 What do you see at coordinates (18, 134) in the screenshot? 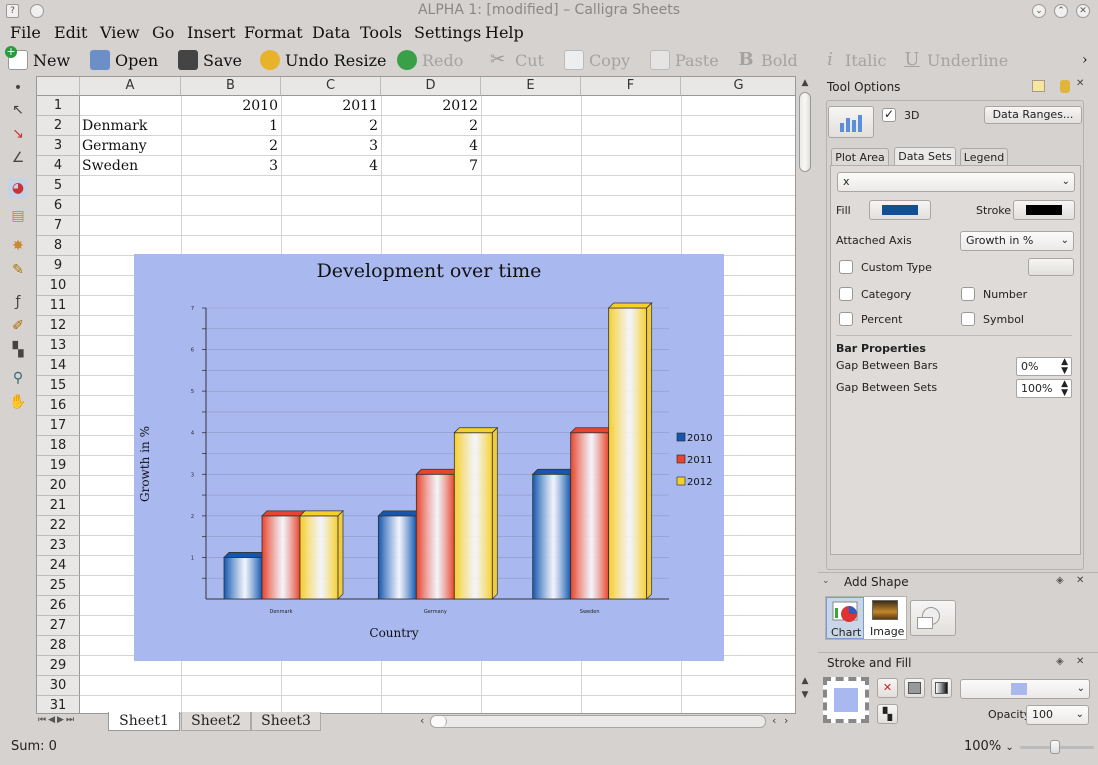
I see `path-tool-icon: ↘` at bounding box center [18, 134].